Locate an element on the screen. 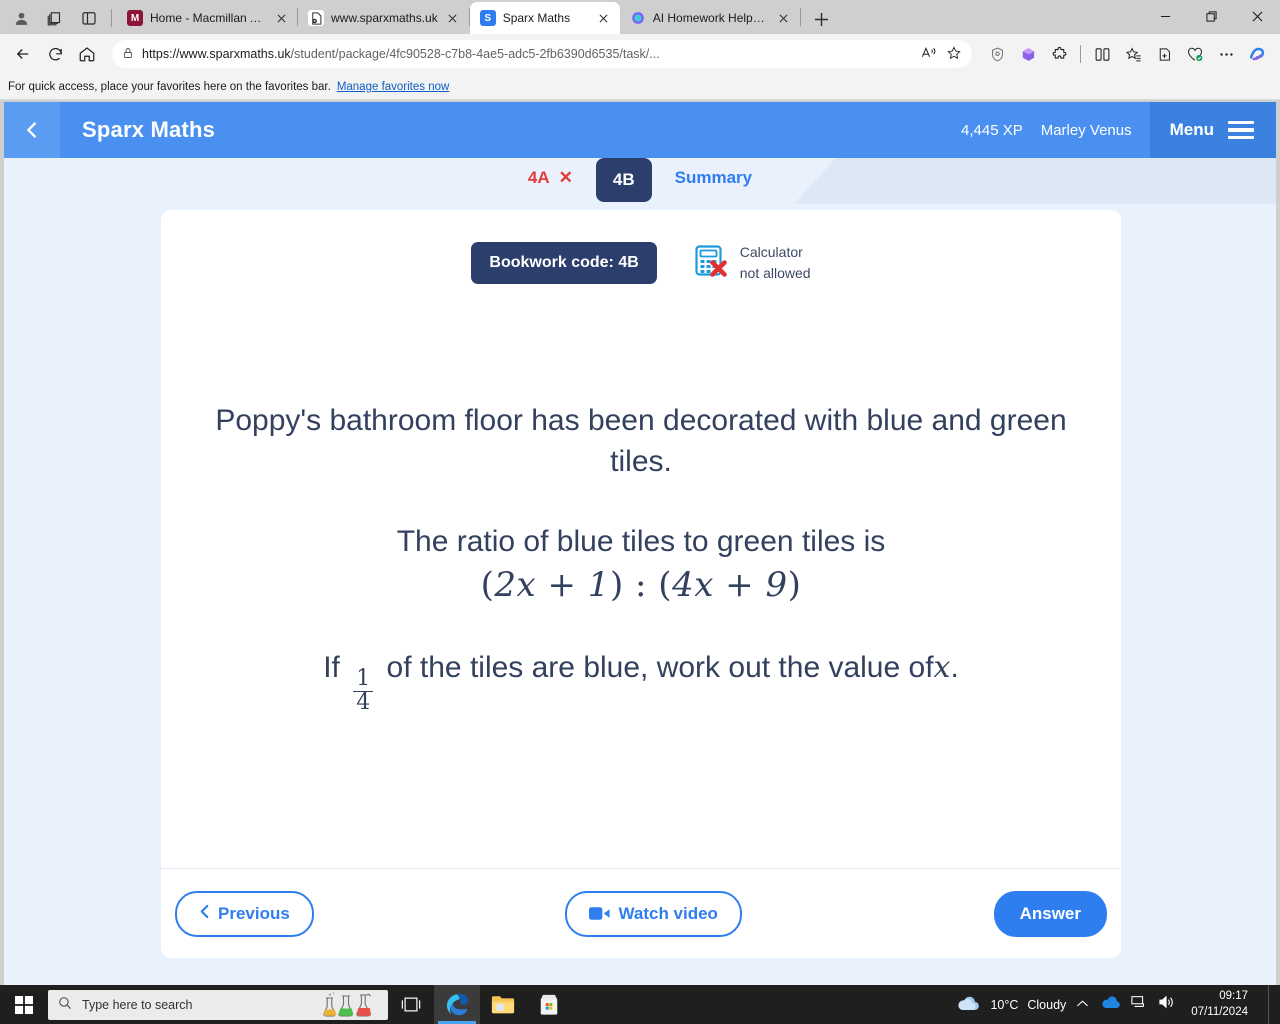 Image resolution: width=1280 pixels, height=1024 pixels. weather-desc: Cloudy is located at coordinates (1047, 1004).